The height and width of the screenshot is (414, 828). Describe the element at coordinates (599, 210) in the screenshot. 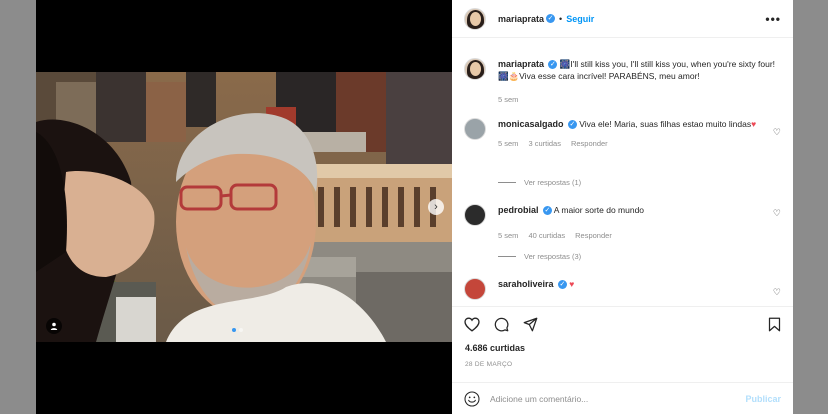

I see `comment-text: A maior sorte do mundo` at that location.